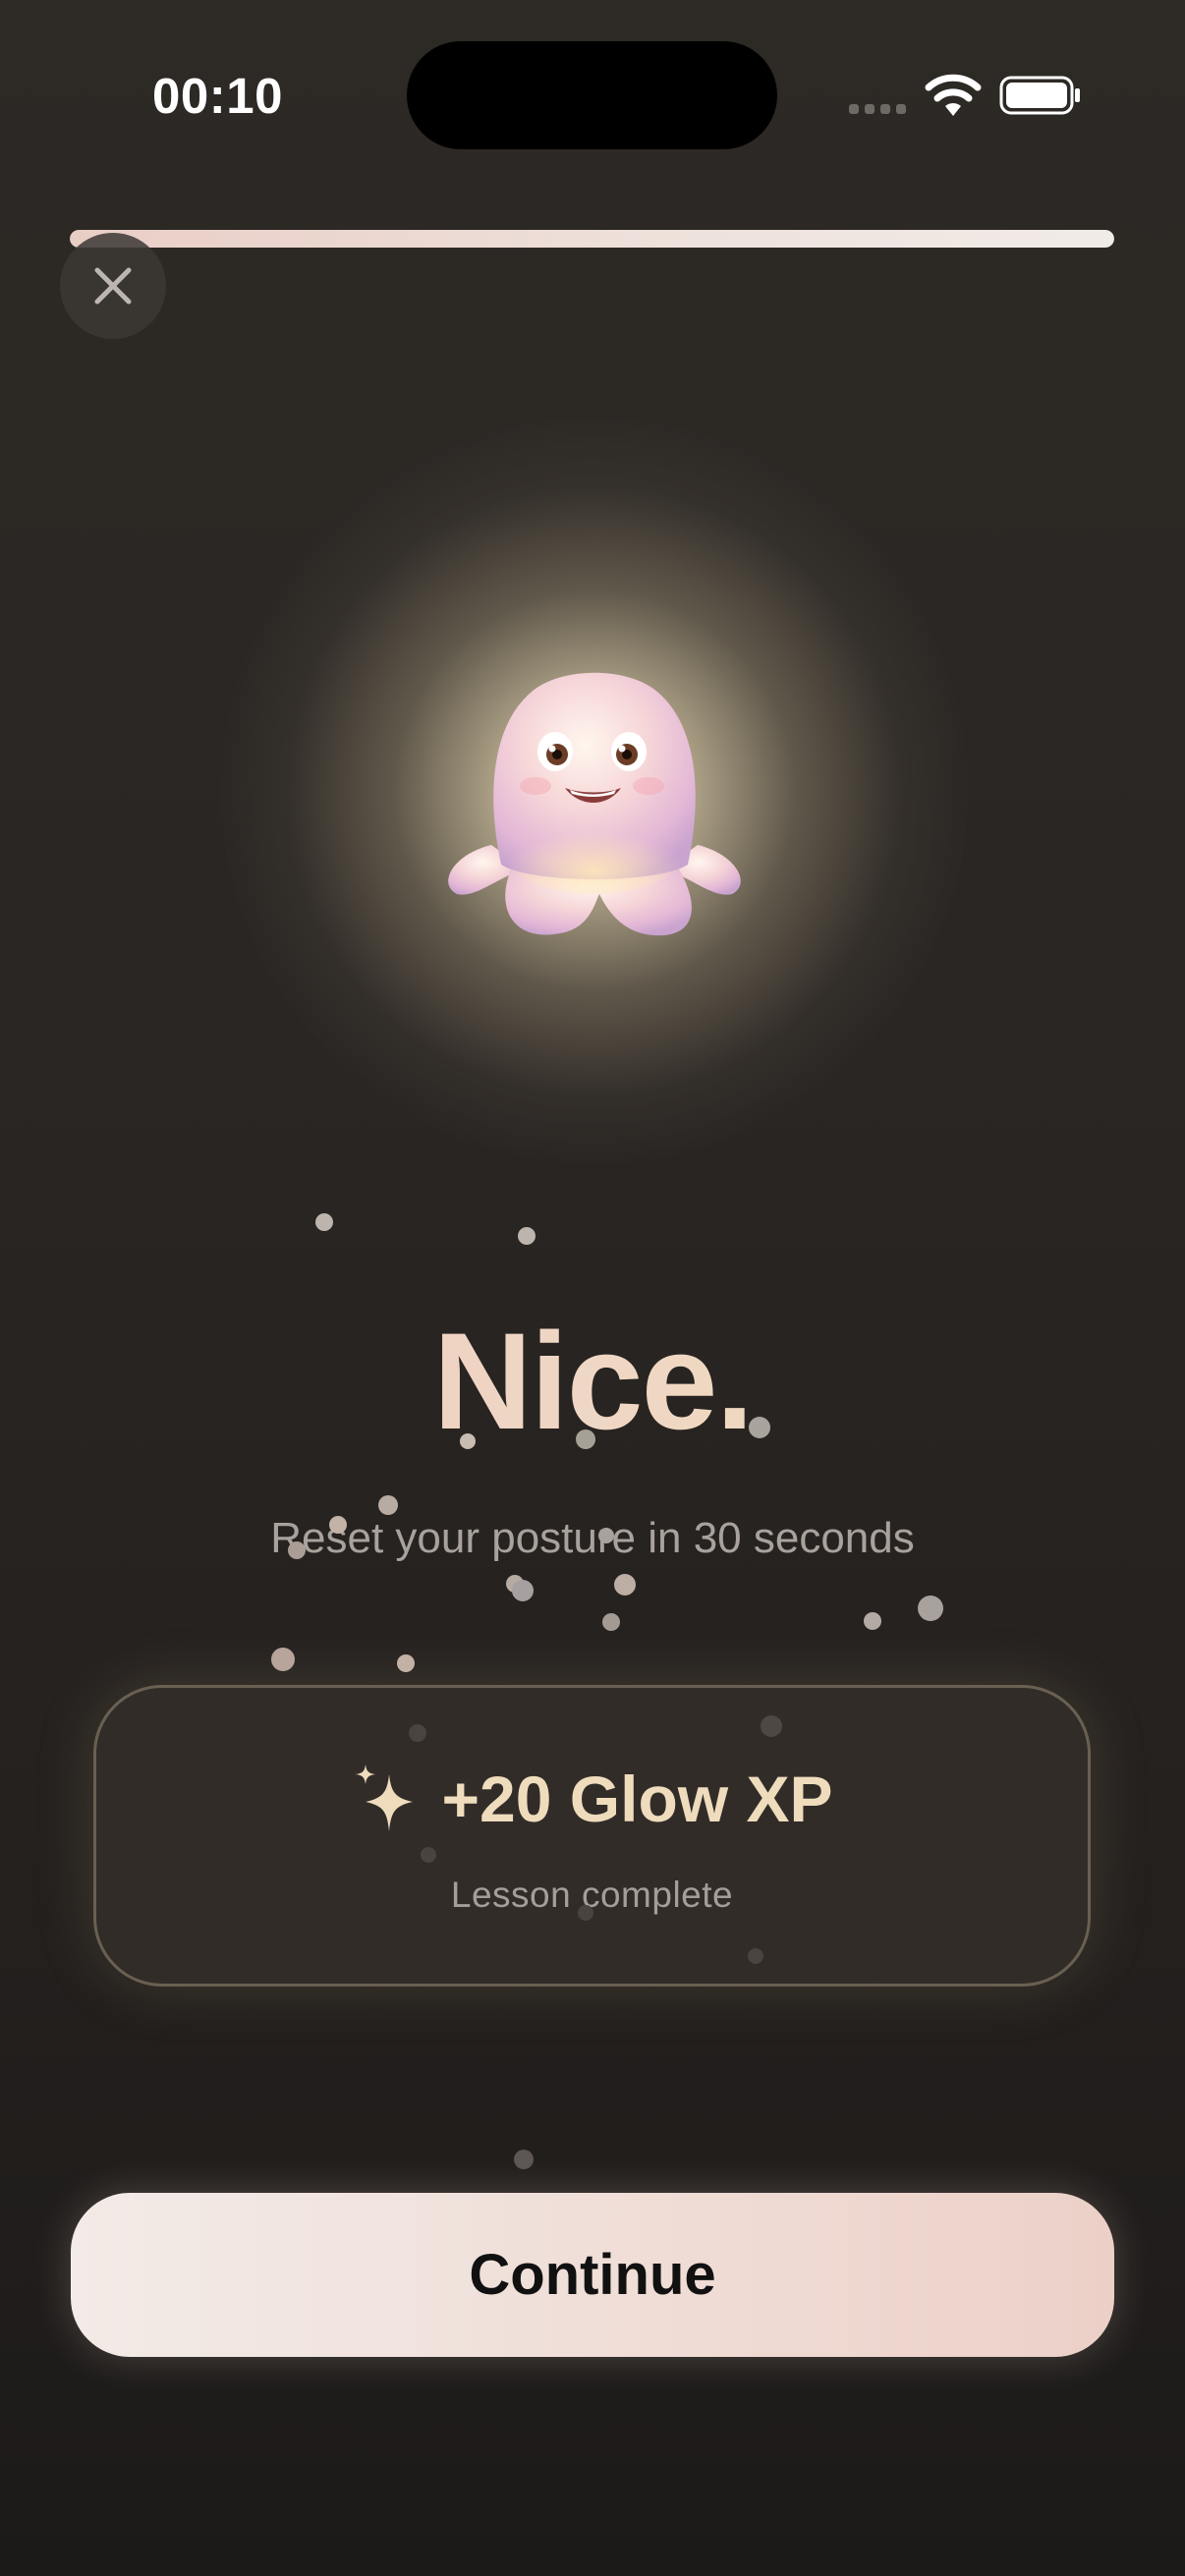 The width and height of the screenshot is (1185, 2576). I want to click on reward-caption: Lesson complete, so click(592, 1895).